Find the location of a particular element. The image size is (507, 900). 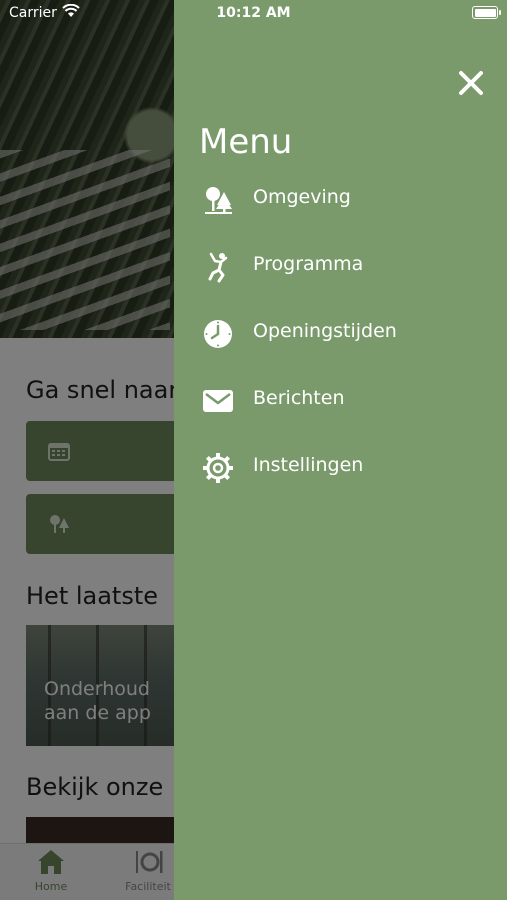

menu-title: Menu is located at coordinates (246, 142).